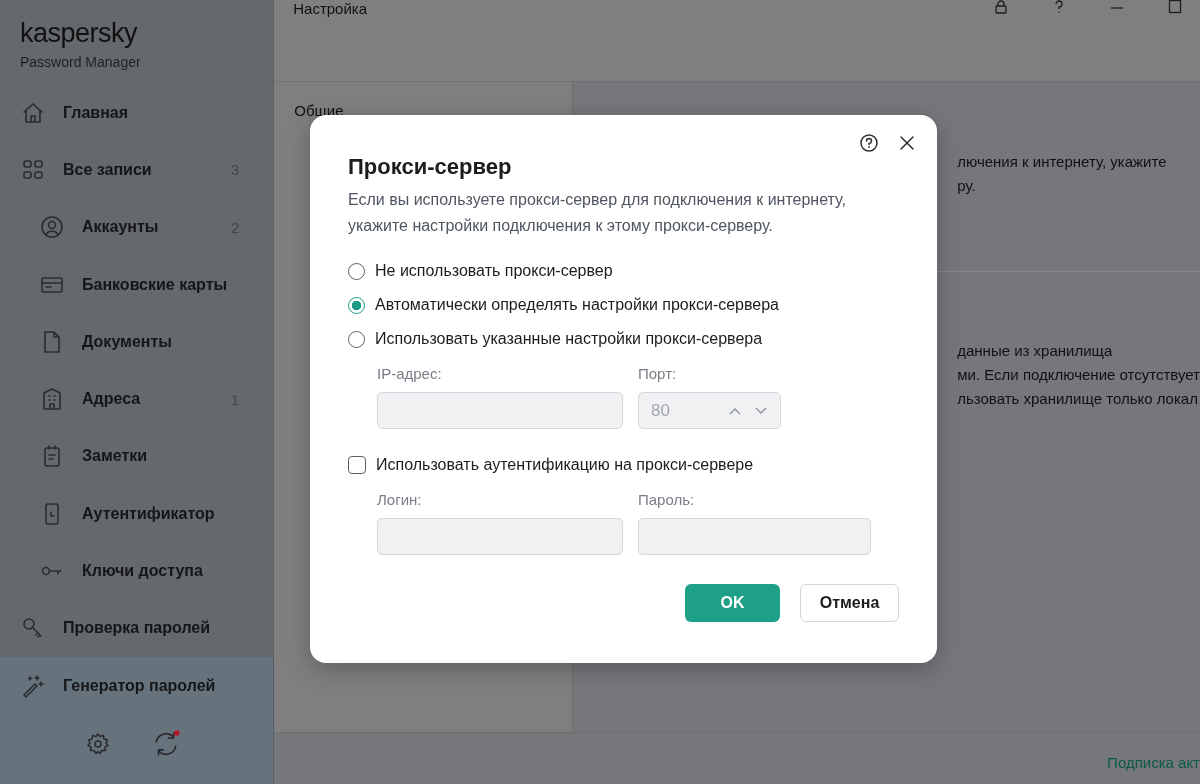 Image resolution: width=1200 pixels, height=784 pixels. What do you see at coordinates (494, 271) in the screenshot?
I see `option-label: Не использовать прокси-сервер` at bounding box center [494, 271].